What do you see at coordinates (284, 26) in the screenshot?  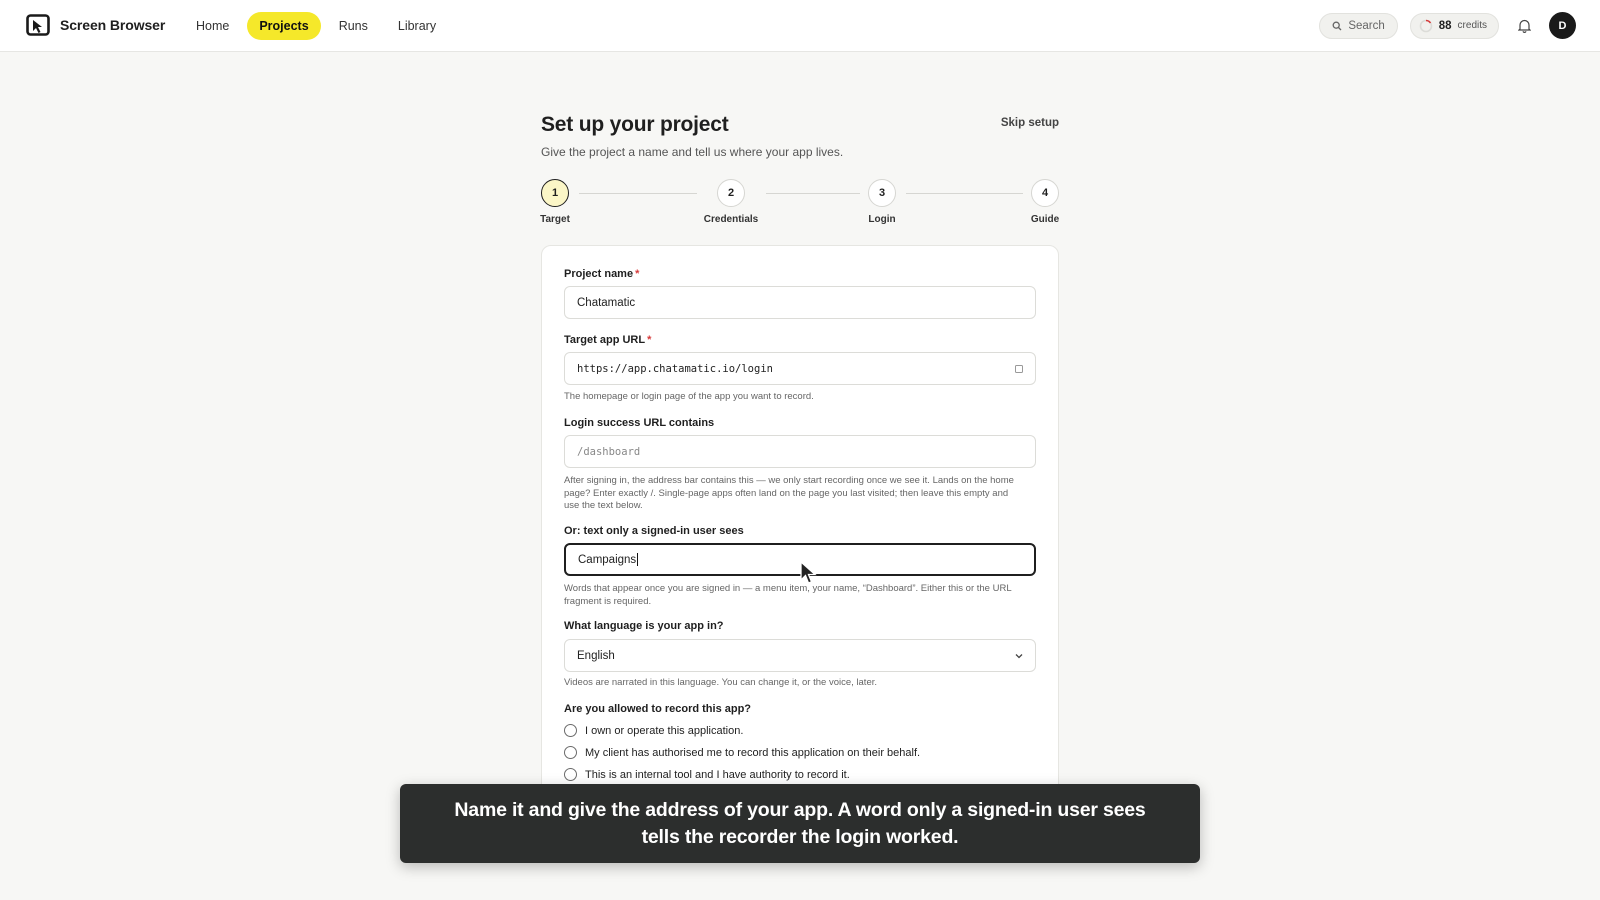 I see `nav-projects: Projects` at bounding box center [284, 26].